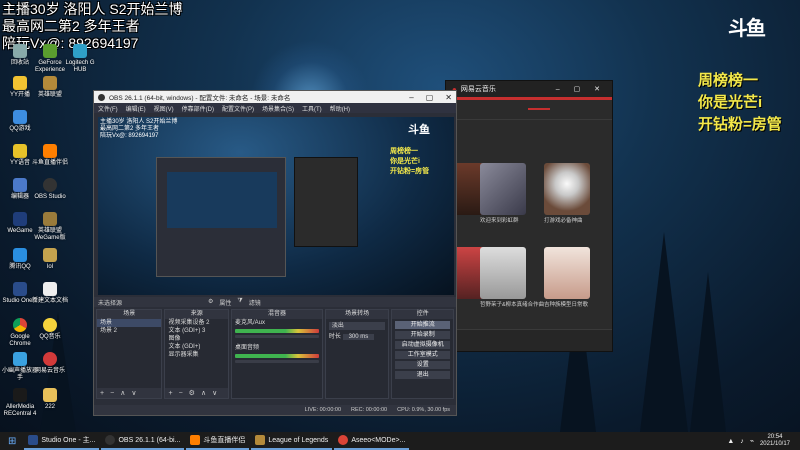 The image size is (800, 450). I want to click on menu-scene-collection: 场景集合(S), so click(278, 108).